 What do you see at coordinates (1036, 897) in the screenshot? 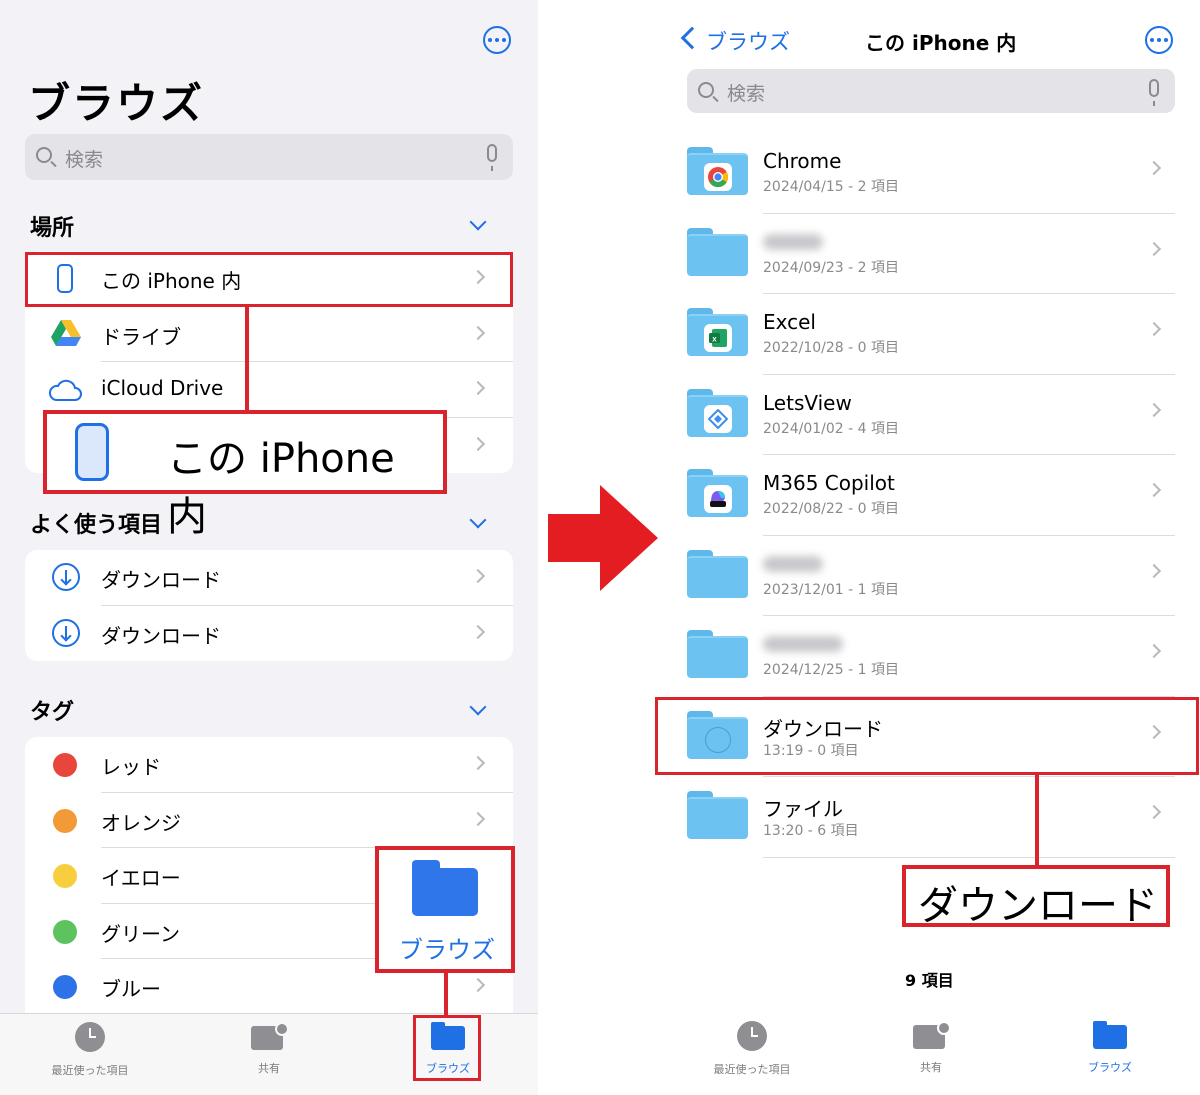
I see `callout-downloads: ダウンロード` at bounding box center [1036, 897].